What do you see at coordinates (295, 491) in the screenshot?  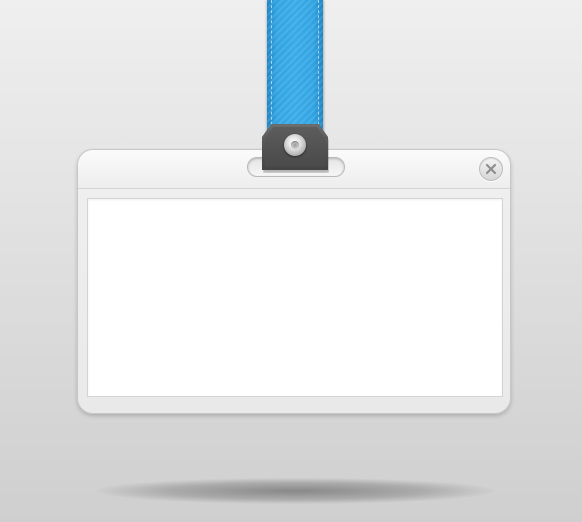 I see `badge-floor-shadow` at bounding box center [295, 491].